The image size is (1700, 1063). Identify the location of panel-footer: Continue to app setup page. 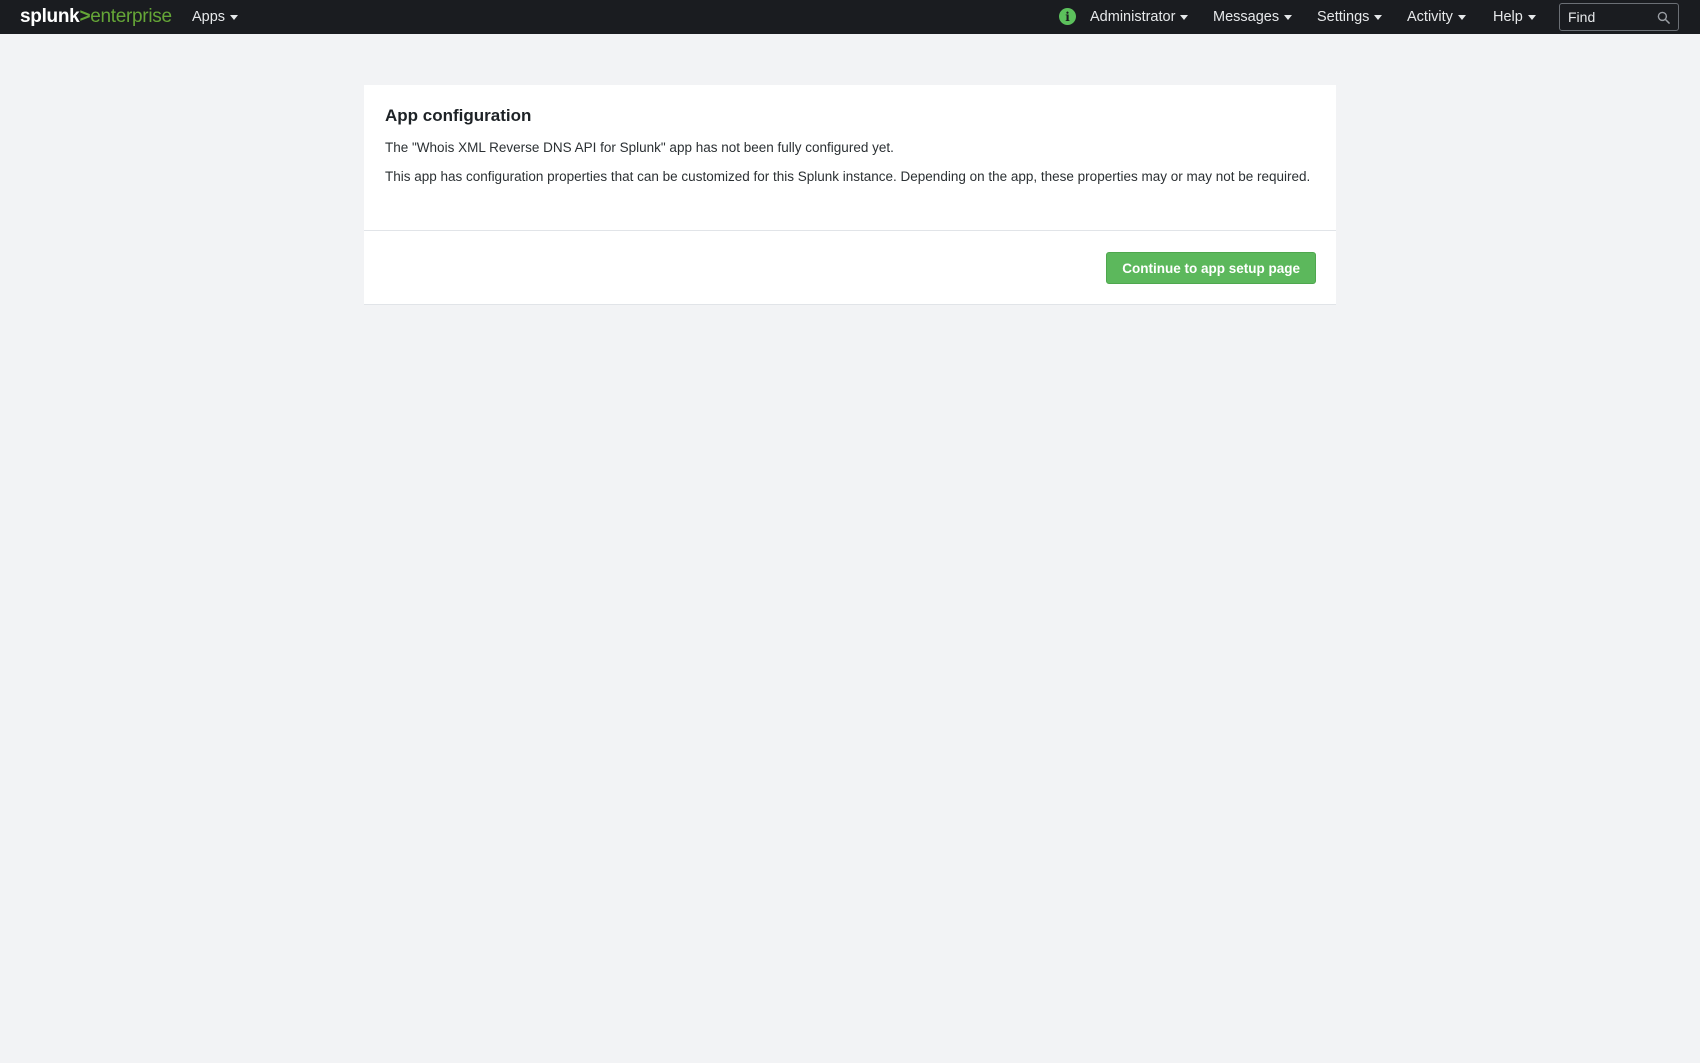
(850, 267).